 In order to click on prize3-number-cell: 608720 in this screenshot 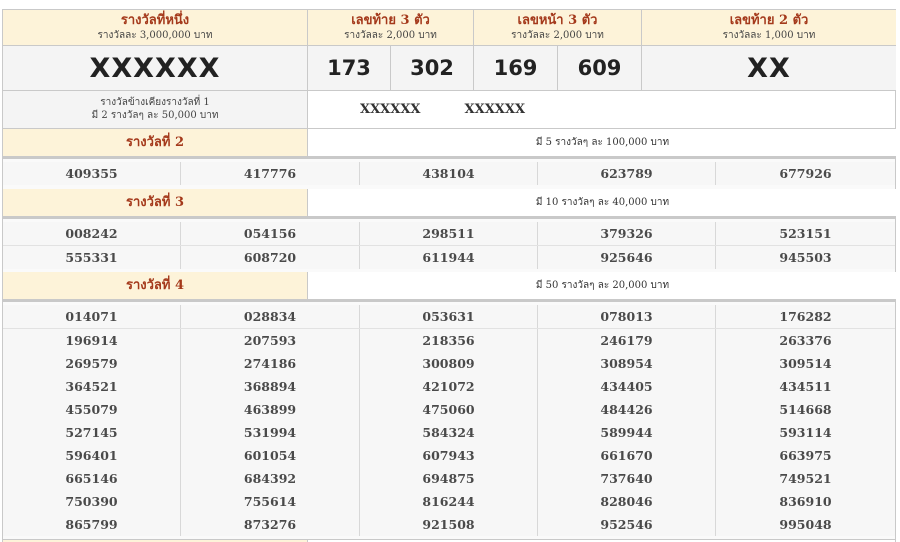, I will do `click(270, 257)`.